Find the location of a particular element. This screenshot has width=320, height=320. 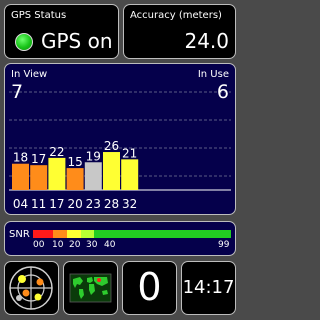

clock-time: 14:17 is located at coordinates (208, 287).